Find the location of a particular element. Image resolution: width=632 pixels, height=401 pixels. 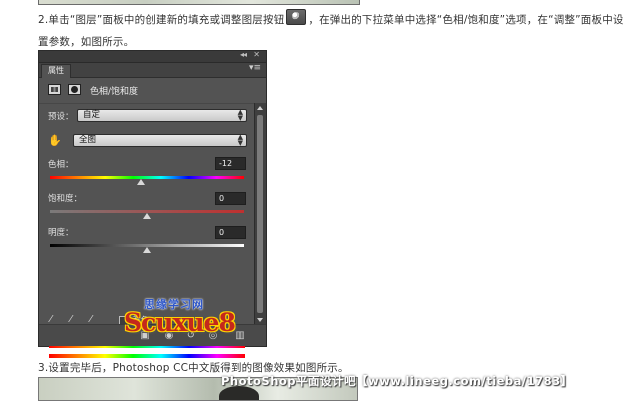

trash-icon: ▥ is located at coordinates (240, 335).